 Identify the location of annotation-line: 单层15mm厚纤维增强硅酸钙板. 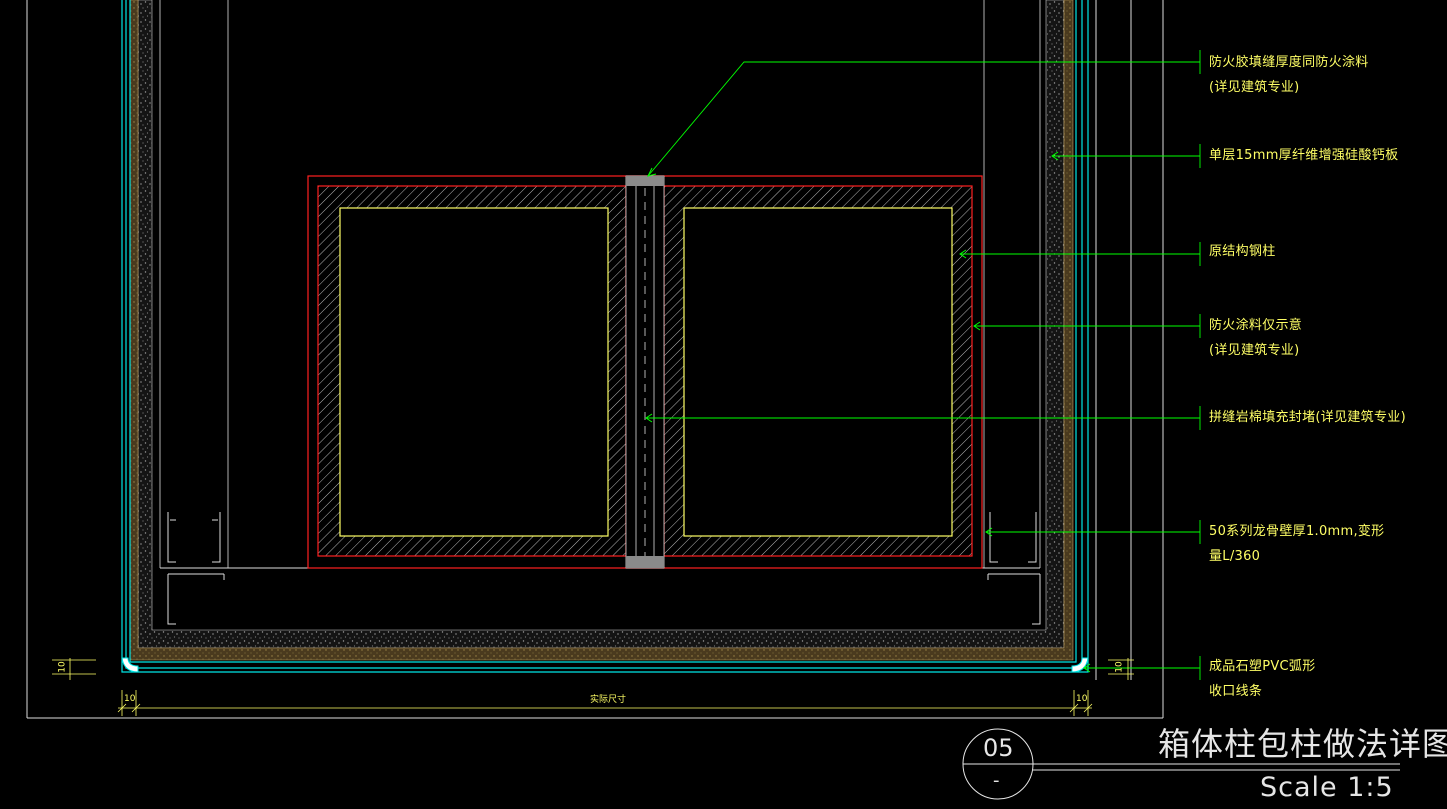
(1304, 155).